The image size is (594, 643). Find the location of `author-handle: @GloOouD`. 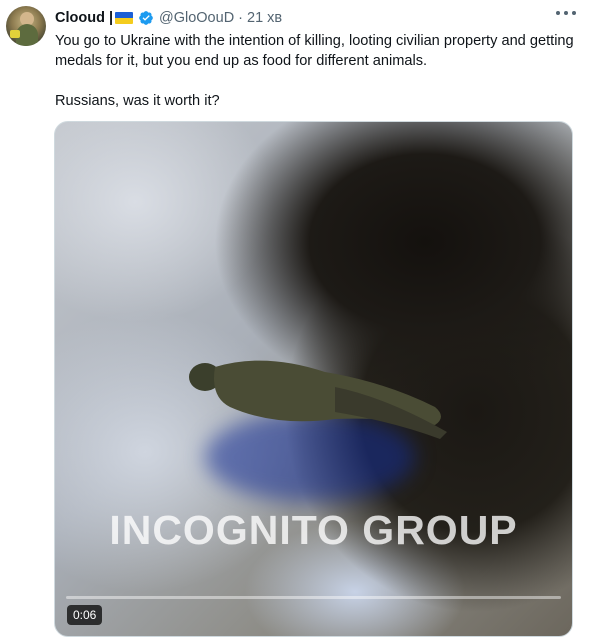

author-handle: @GloOouD is located at coordinates (196, 18).